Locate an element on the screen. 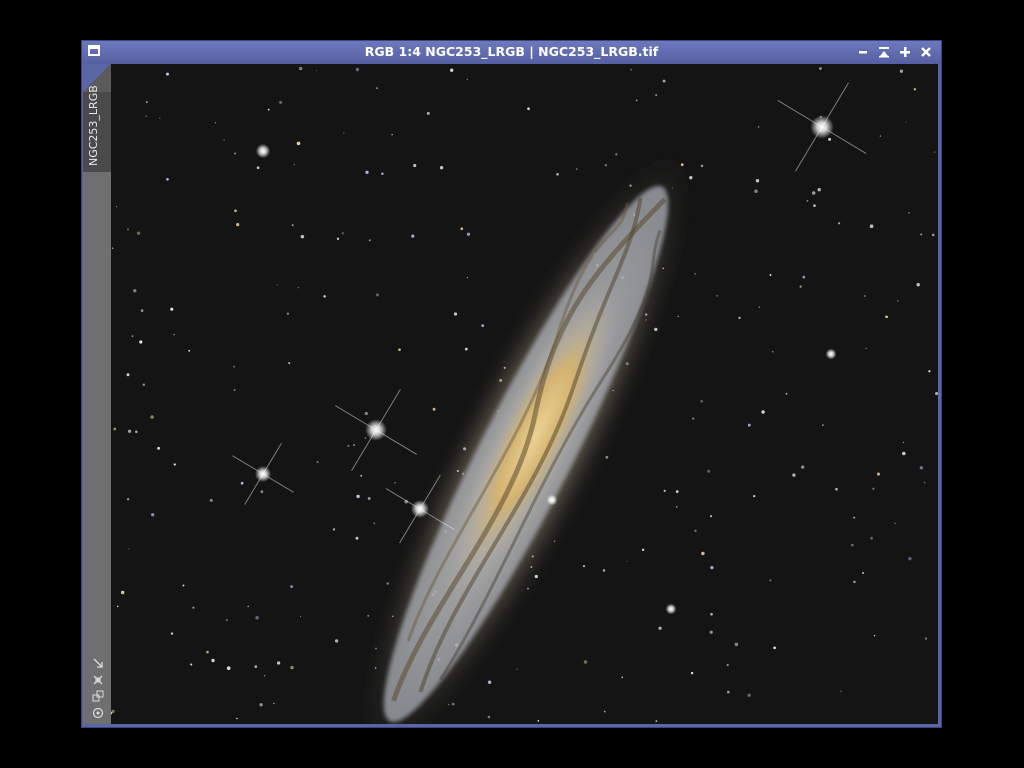  close-icon is located at coordinates (926, 52).